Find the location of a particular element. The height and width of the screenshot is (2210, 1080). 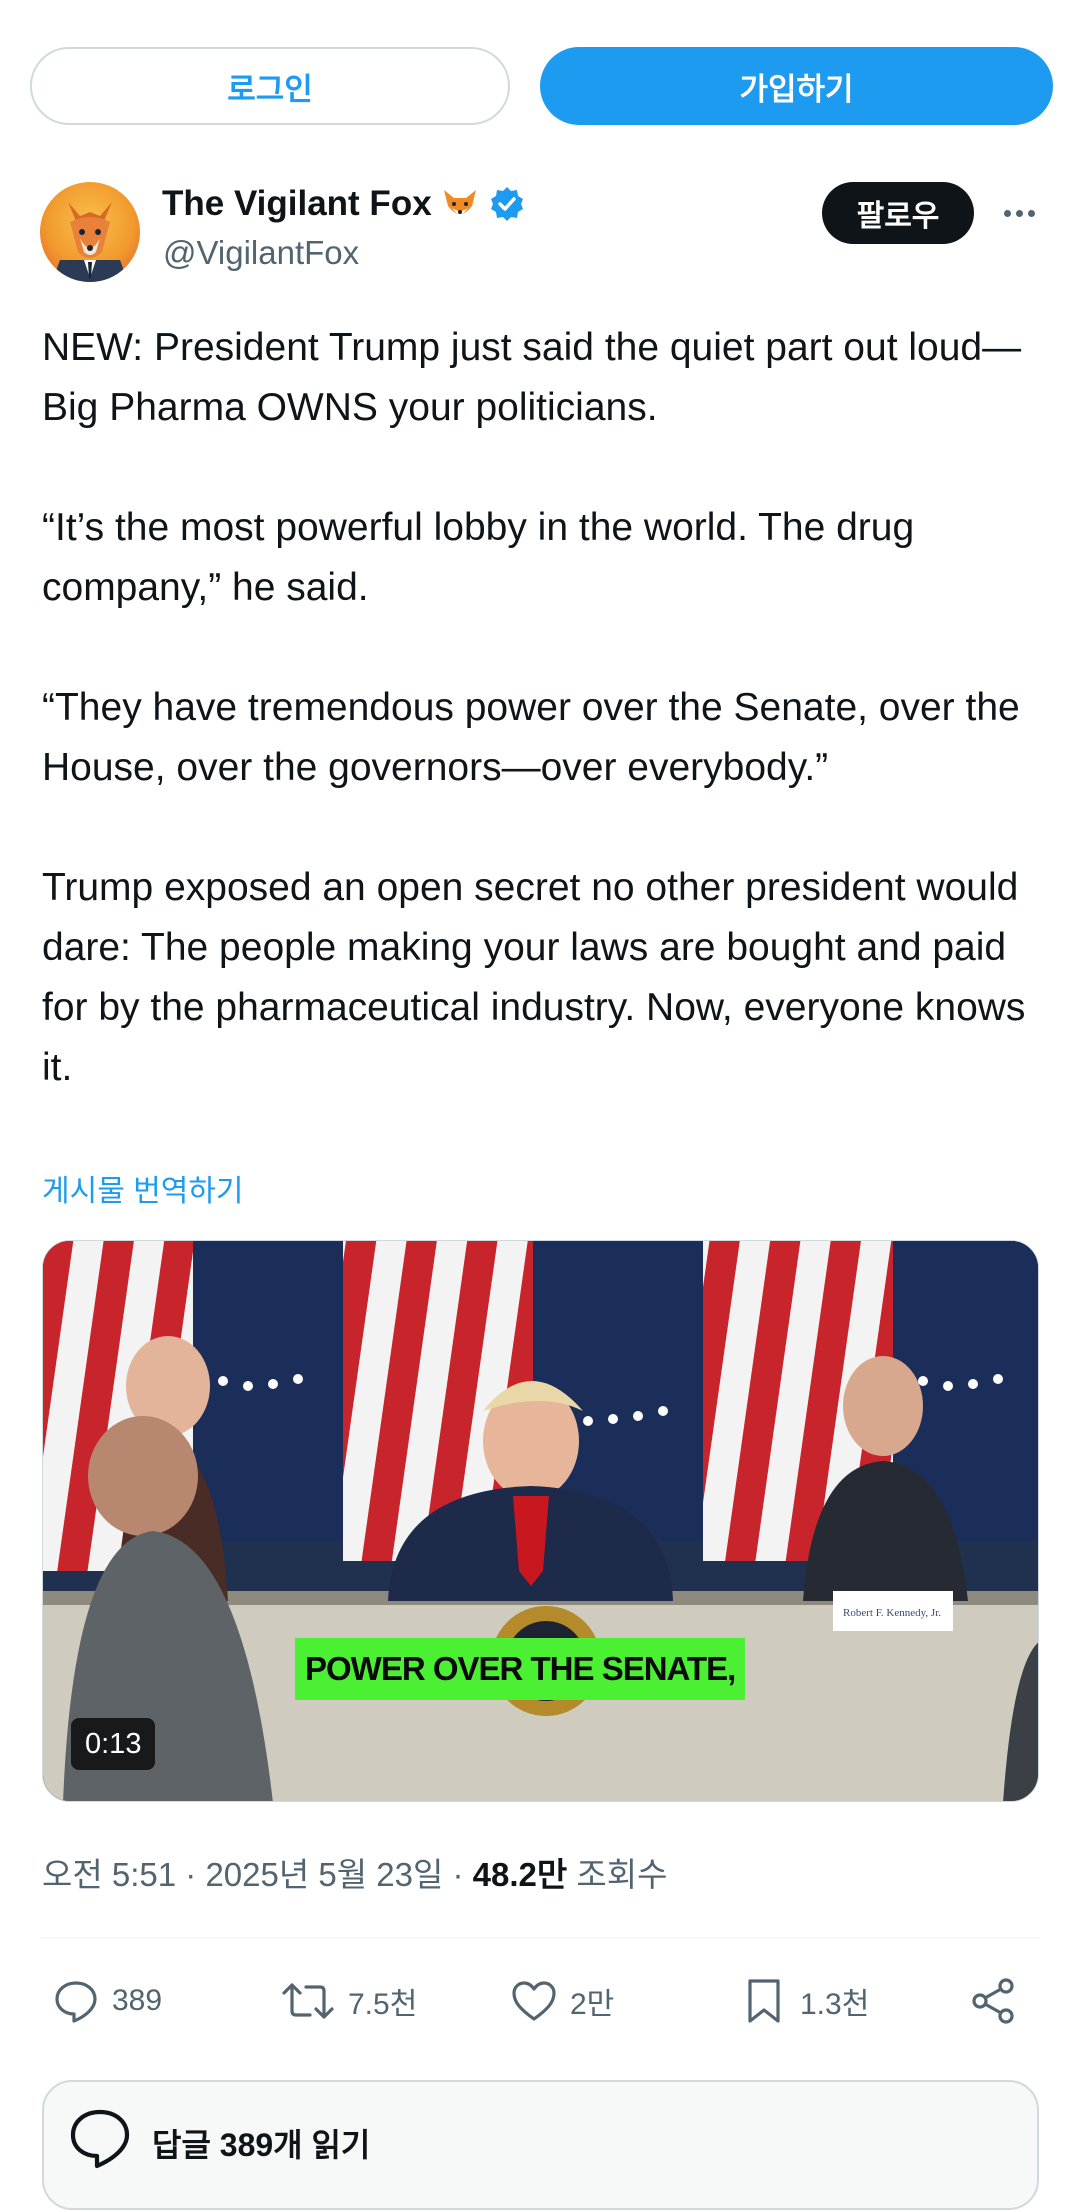

reply-count: 389 is located at coordinates (137, 2000).